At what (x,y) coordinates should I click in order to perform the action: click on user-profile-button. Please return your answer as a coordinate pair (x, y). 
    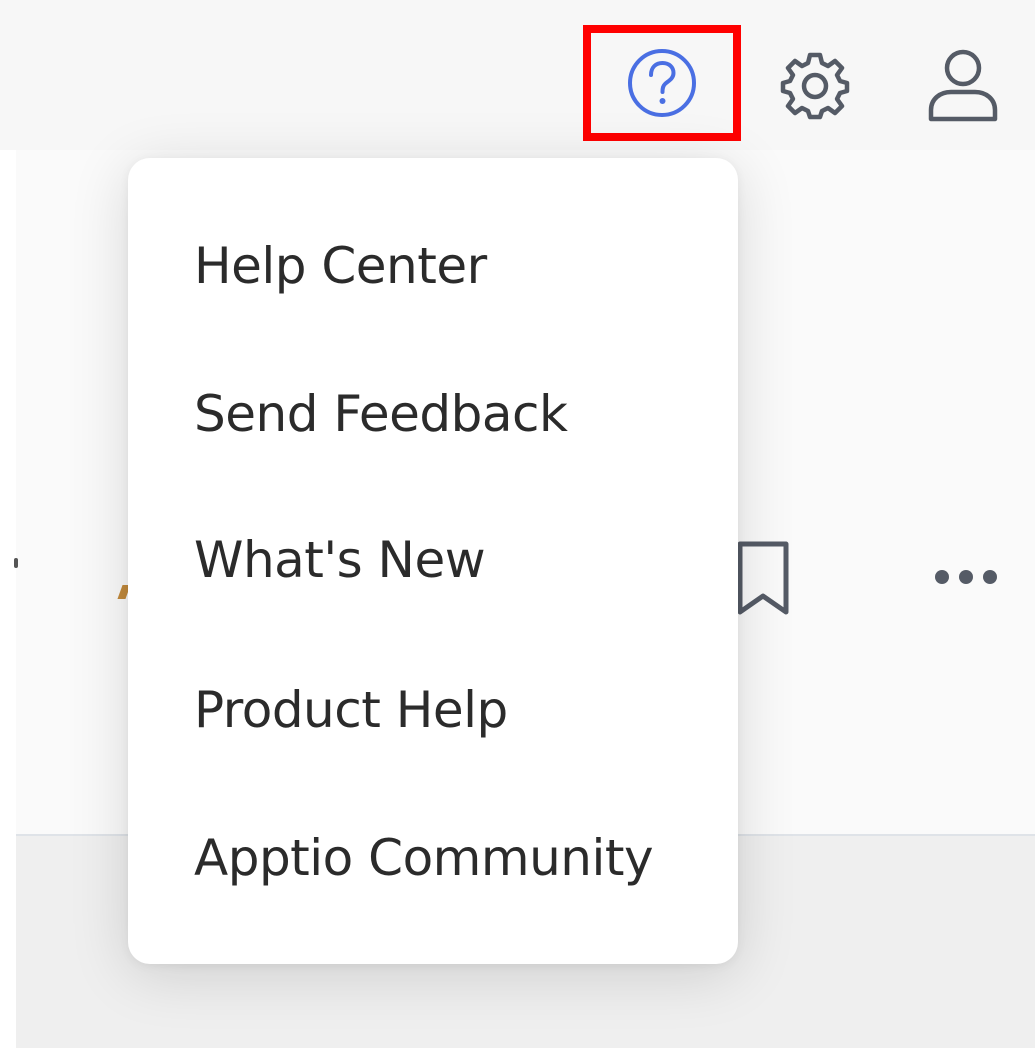
    Looking at the image, I should click on (963, 85).